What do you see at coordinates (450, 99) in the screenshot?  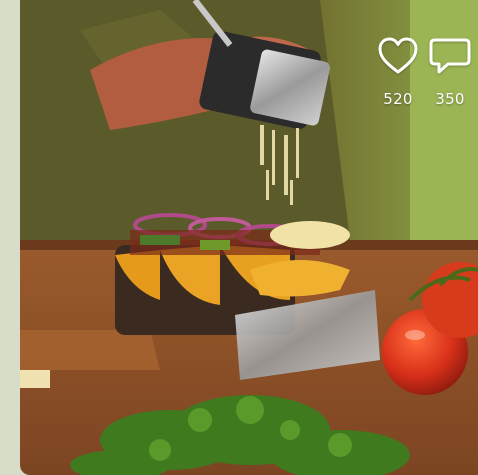 I see `comment-count: 350` at bounding box center [450, 99].